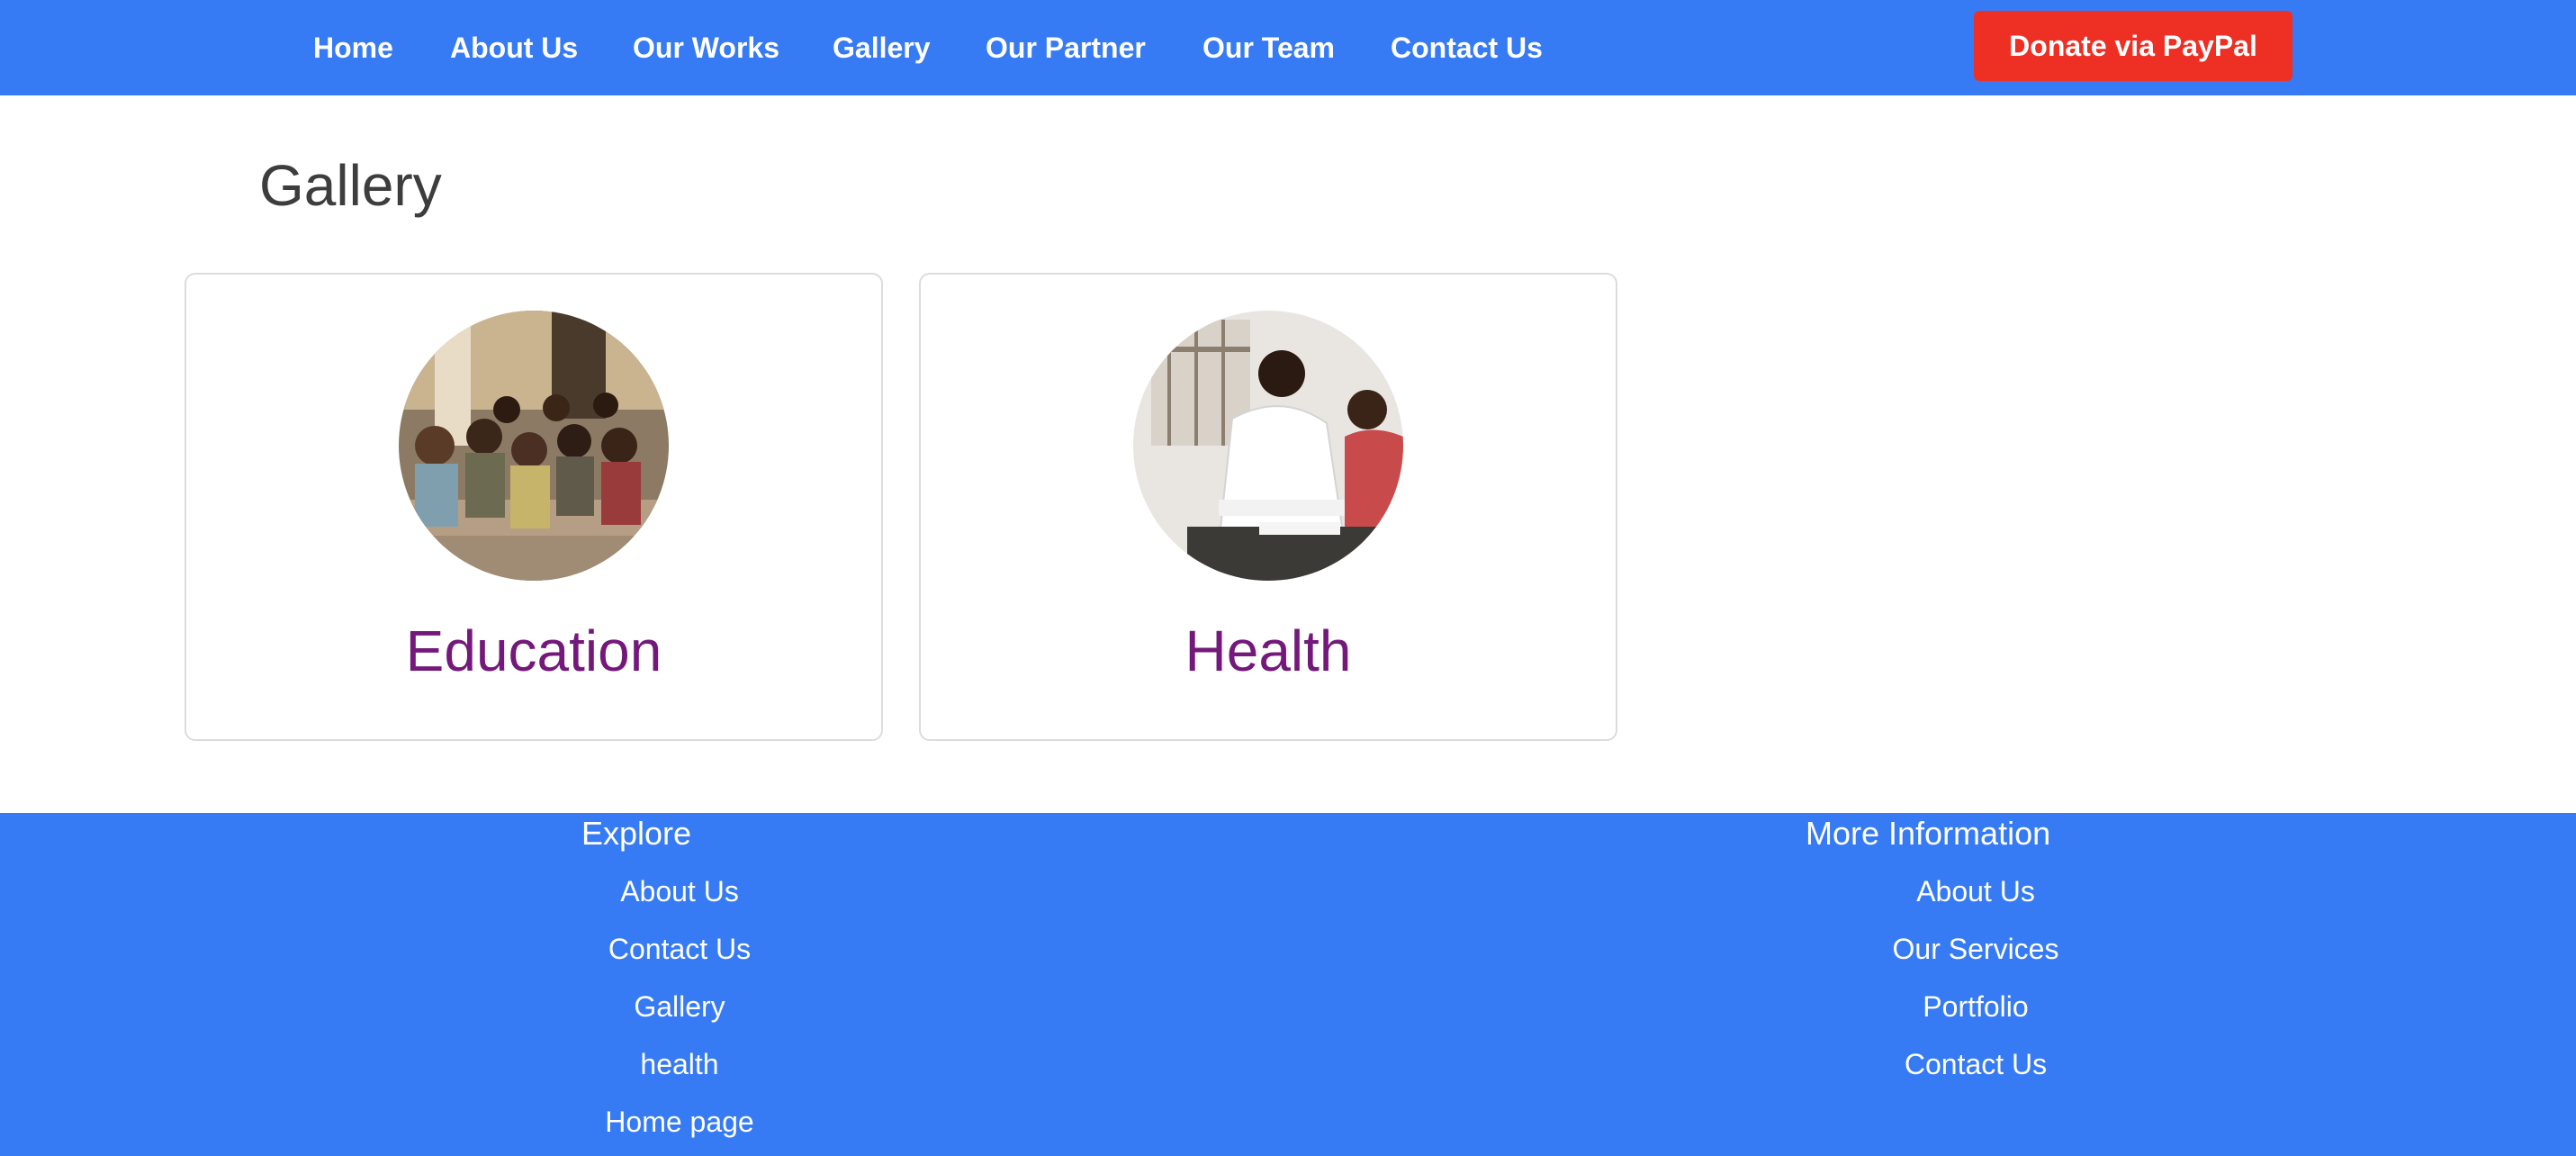 The height and width of the screenshot is (1156, 2576). What do you see at coordinates (2133, 46) in the screenshot?
I see `donate-paypal-button: Donate via PayPal` at bounding box center [2133, 46].